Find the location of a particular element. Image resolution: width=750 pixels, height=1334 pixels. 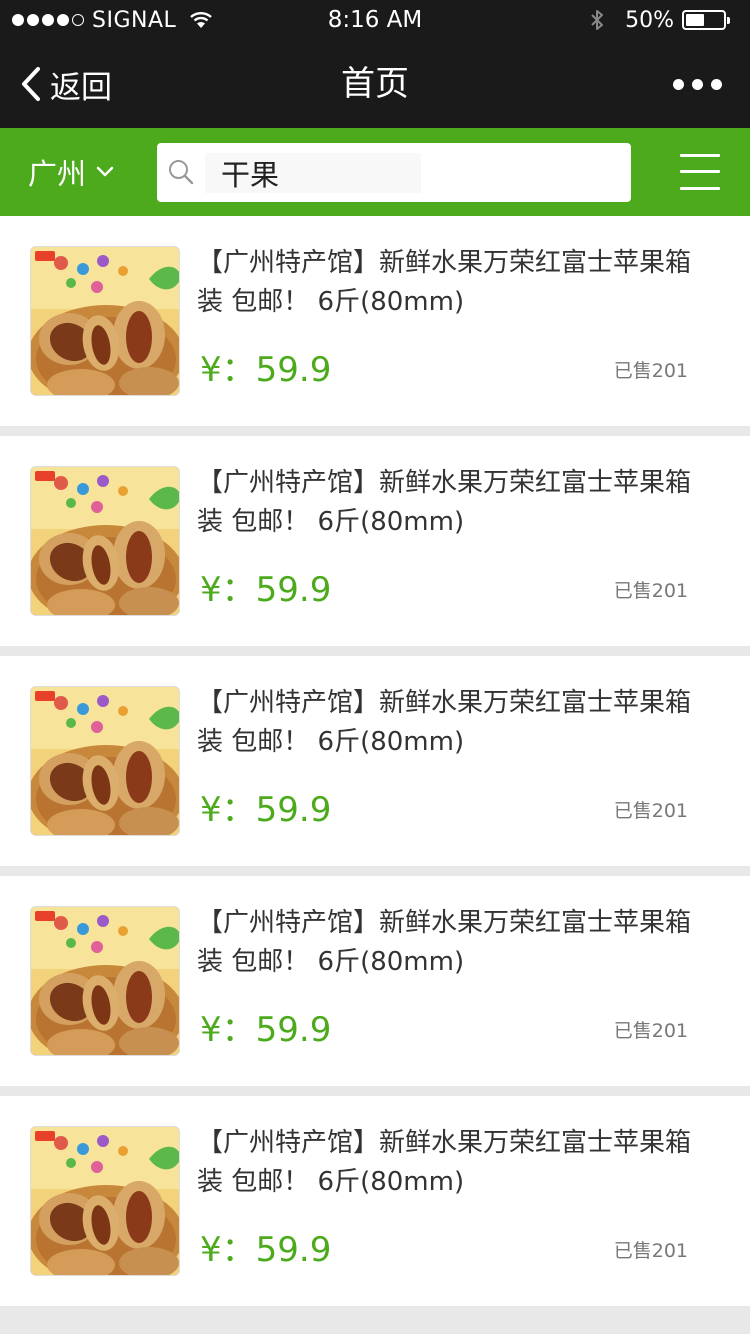

battery-tip is located at coordinates (728, 20).